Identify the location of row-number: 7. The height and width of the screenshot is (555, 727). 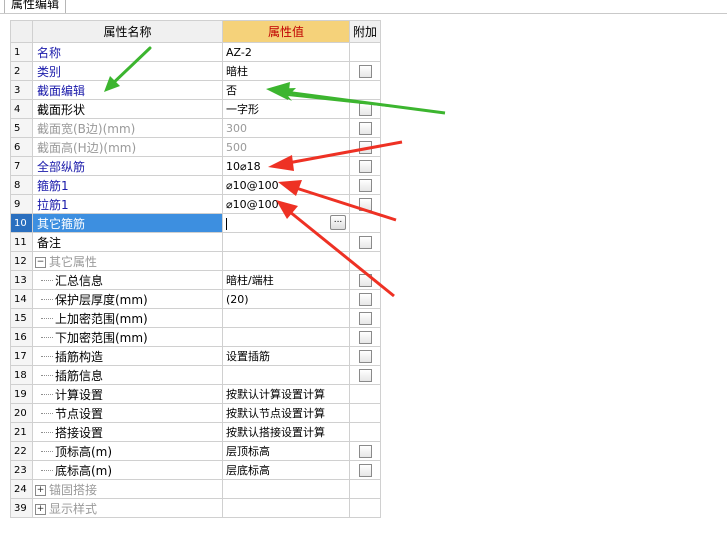
(21, 166).